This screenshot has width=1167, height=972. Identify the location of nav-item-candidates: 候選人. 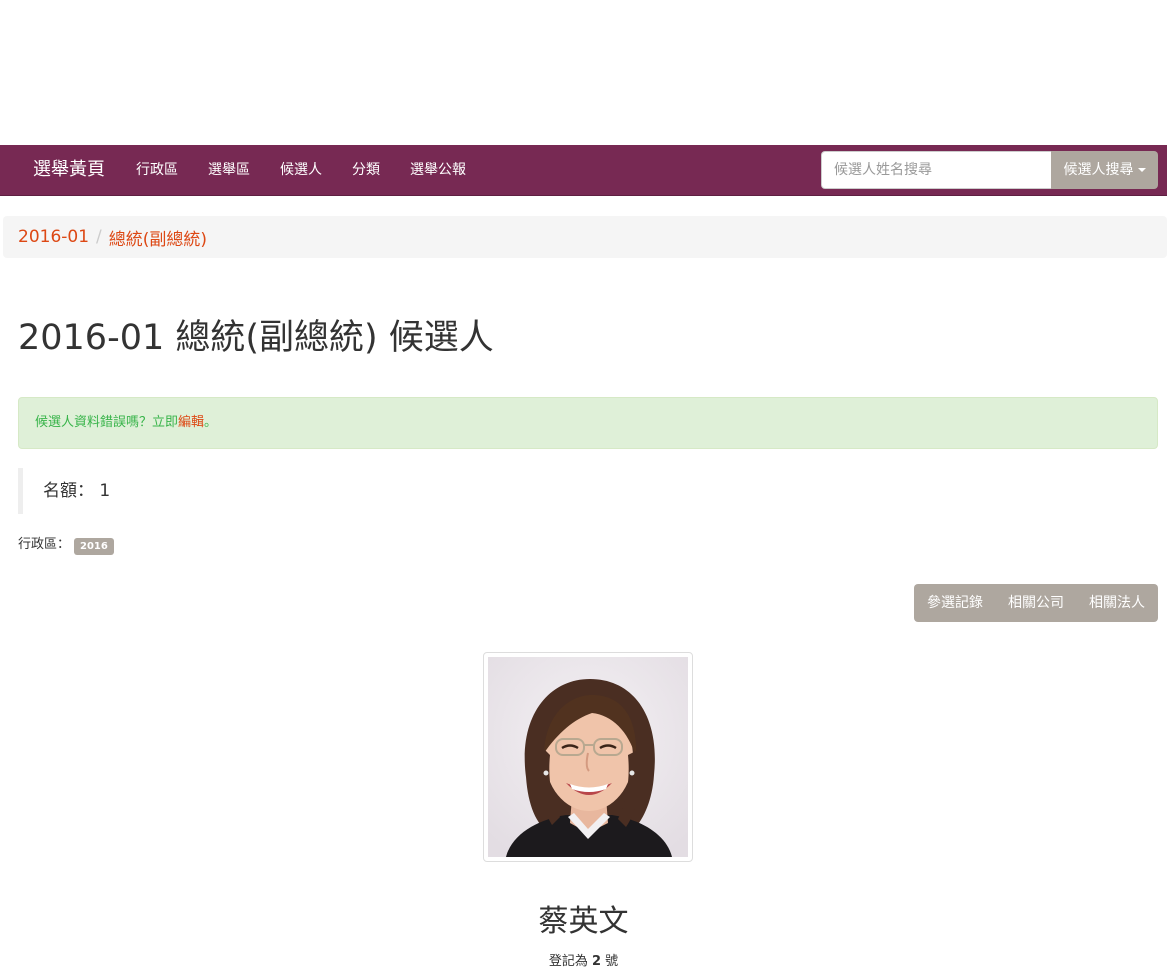
(301, 170).